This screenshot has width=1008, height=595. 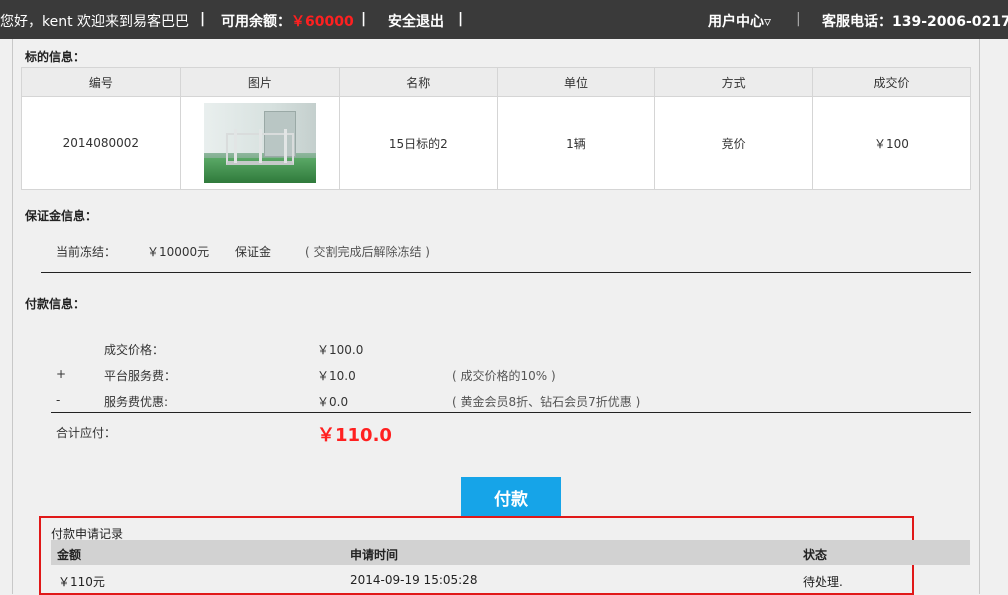 What do you see at coordinates (61, 374) in the screenshot?
I see `plus-sign: +` at bounding box center [61, 374].